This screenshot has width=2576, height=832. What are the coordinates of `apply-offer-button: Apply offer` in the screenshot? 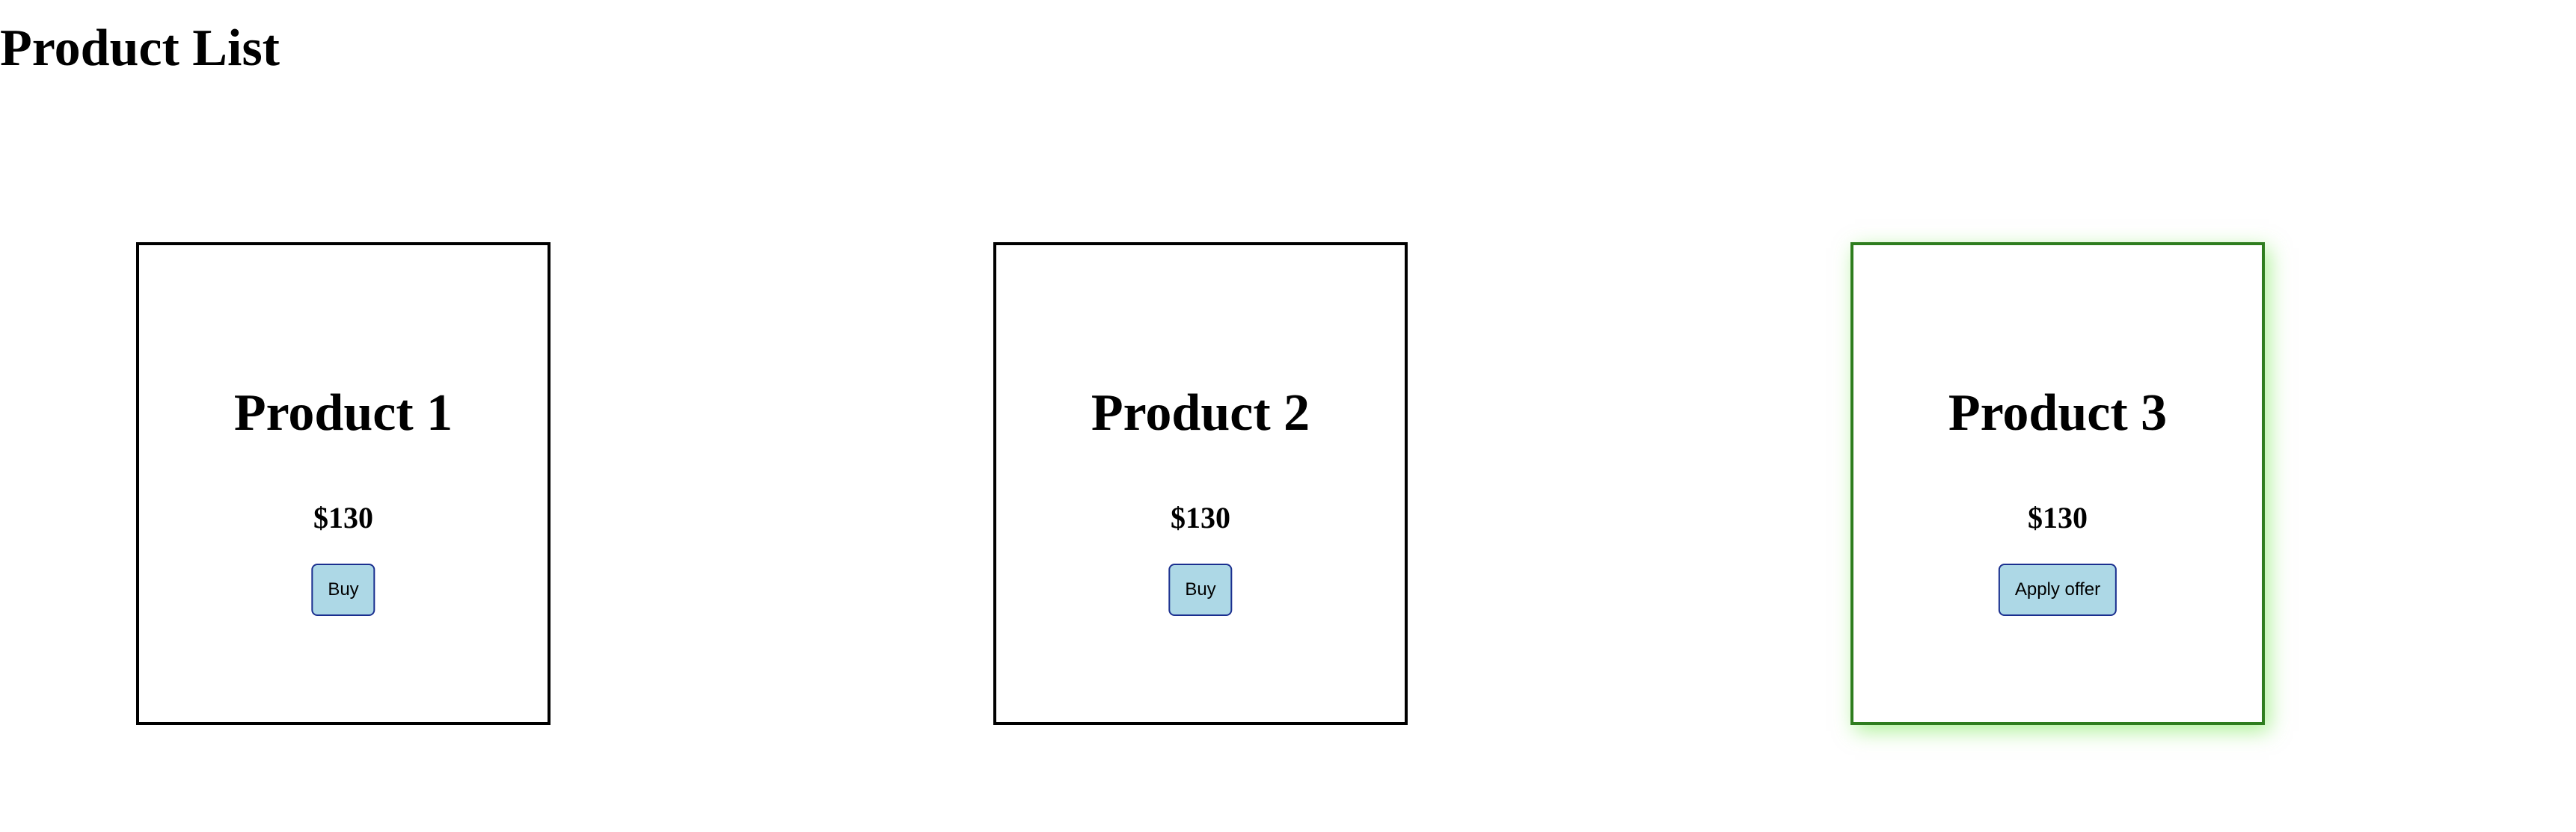 It's located at (2057, 590).